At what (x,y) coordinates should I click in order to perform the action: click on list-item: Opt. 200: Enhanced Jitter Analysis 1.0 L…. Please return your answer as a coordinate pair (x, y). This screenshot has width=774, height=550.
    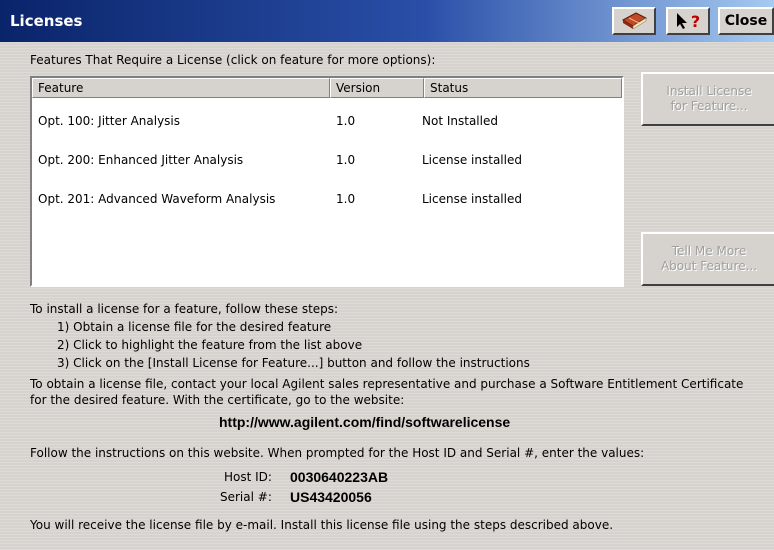
    Looking at the image, I should click on (327, 160).